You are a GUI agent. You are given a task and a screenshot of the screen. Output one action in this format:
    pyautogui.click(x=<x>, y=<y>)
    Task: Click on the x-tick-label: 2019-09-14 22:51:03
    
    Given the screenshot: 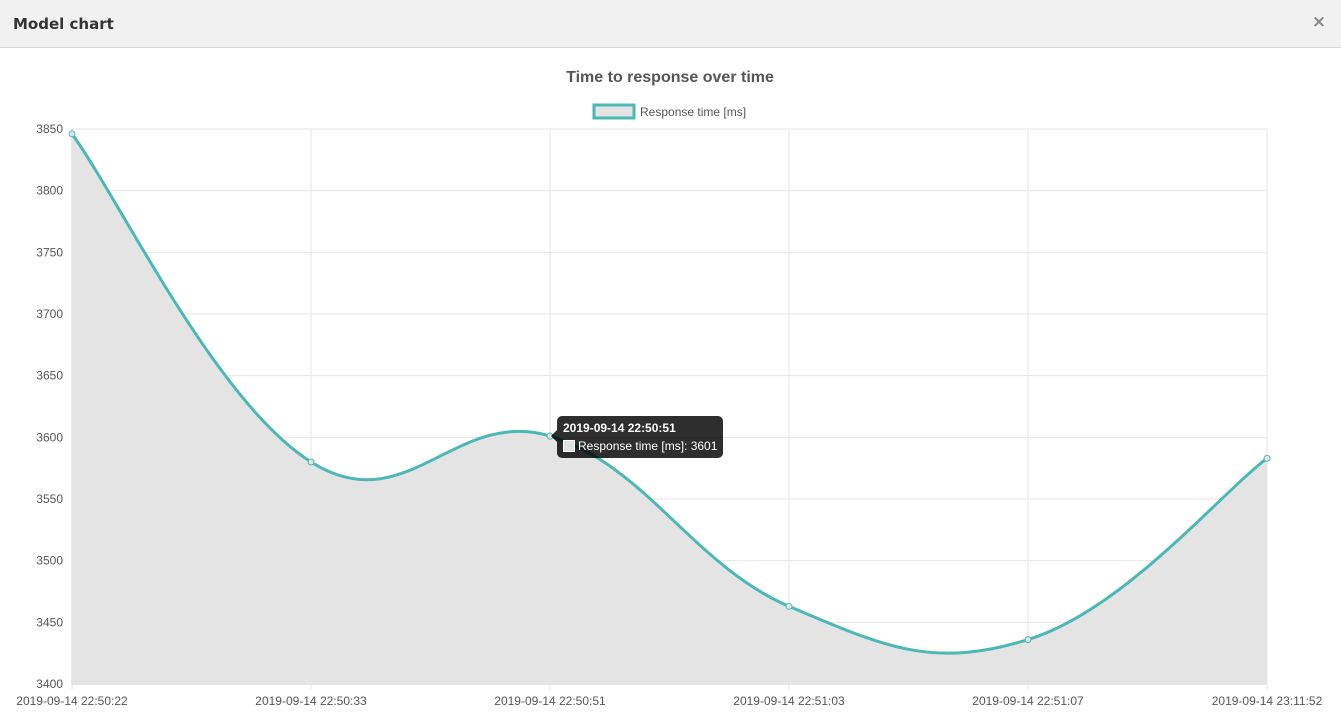 What is the action you would take?
    pyautogui.click(x=789, y=701)
    